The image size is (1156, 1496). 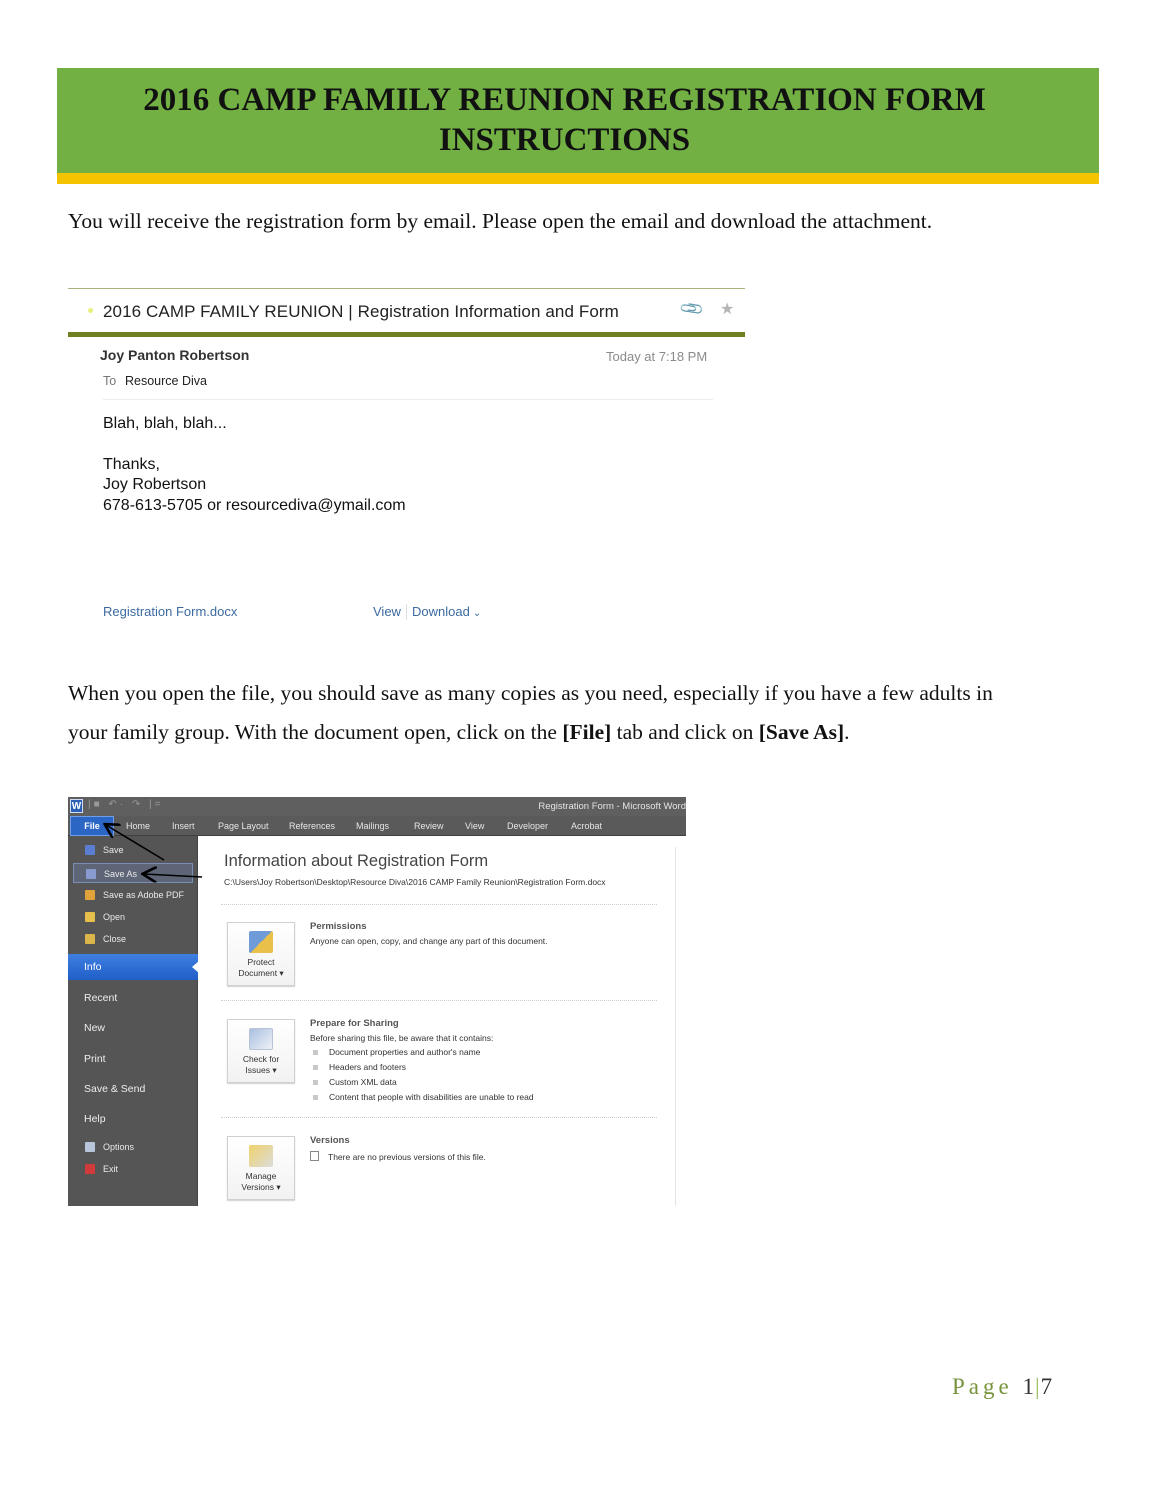 What do you see at coordinates (441, 611) in the screenshot?
I see `download-label: Download` at bounding box center [441, 611].